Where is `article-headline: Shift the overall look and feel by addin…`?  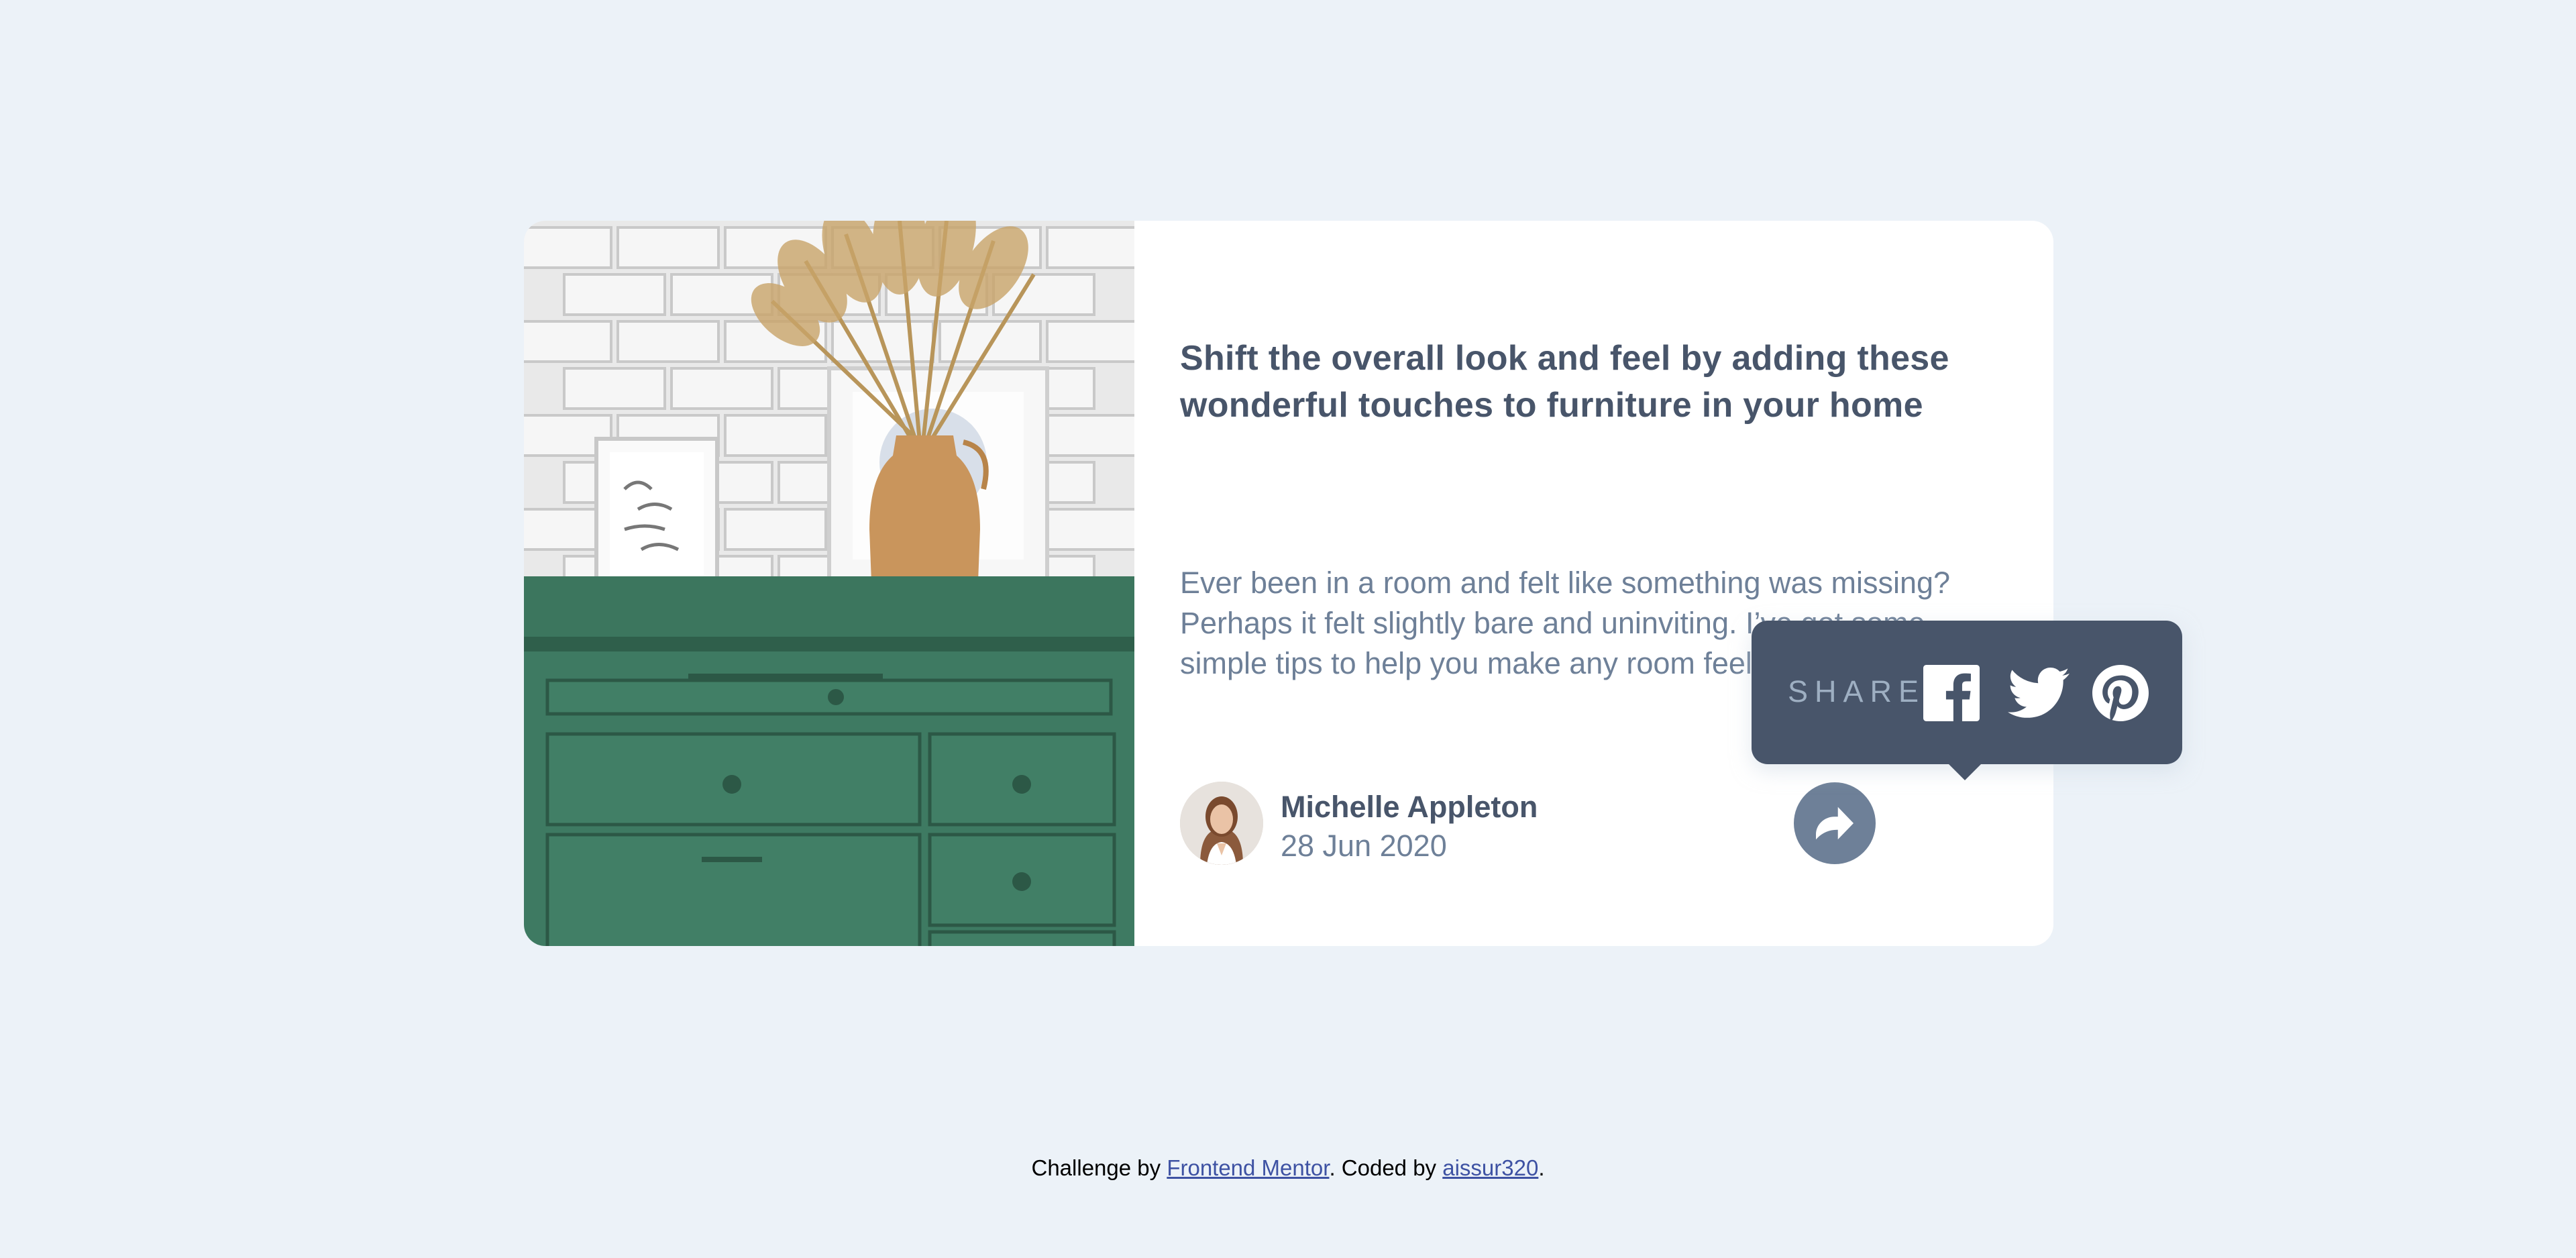 article-headline: Shift the overall look and feel by addin… is located at coordinates (1564, 382).